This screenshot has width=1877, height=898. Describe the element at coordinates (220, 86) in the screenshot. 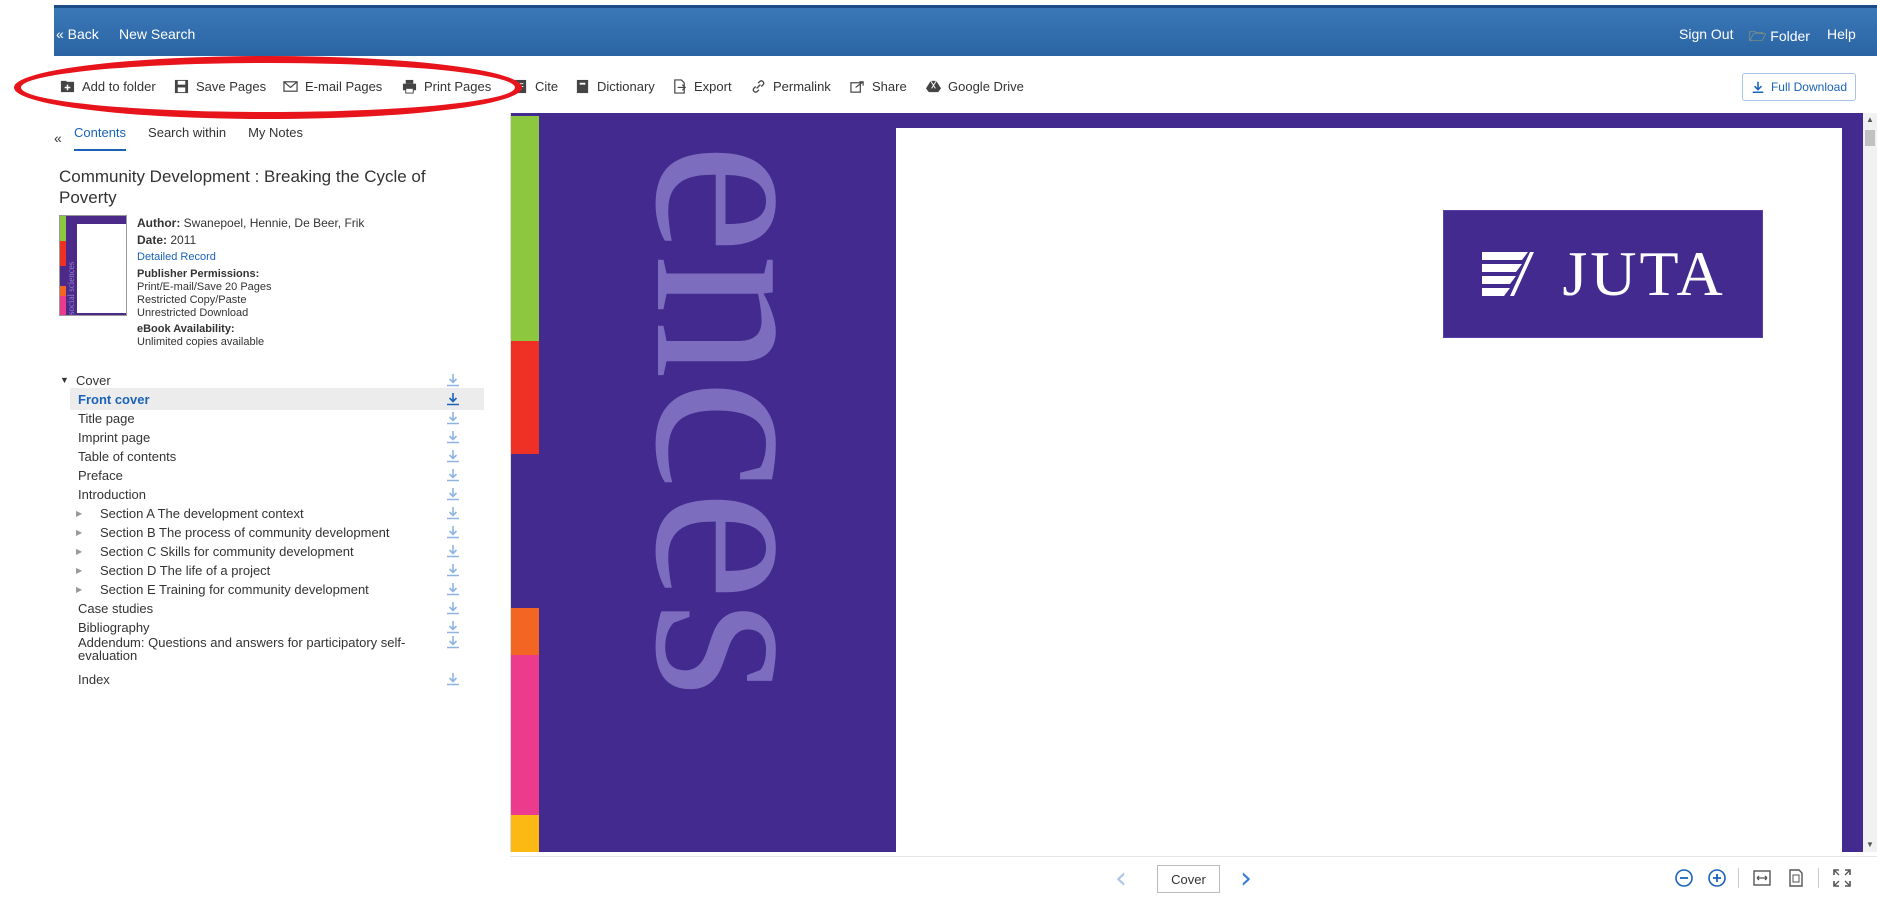

I see `save-pages-button: Save Pages` at that location.